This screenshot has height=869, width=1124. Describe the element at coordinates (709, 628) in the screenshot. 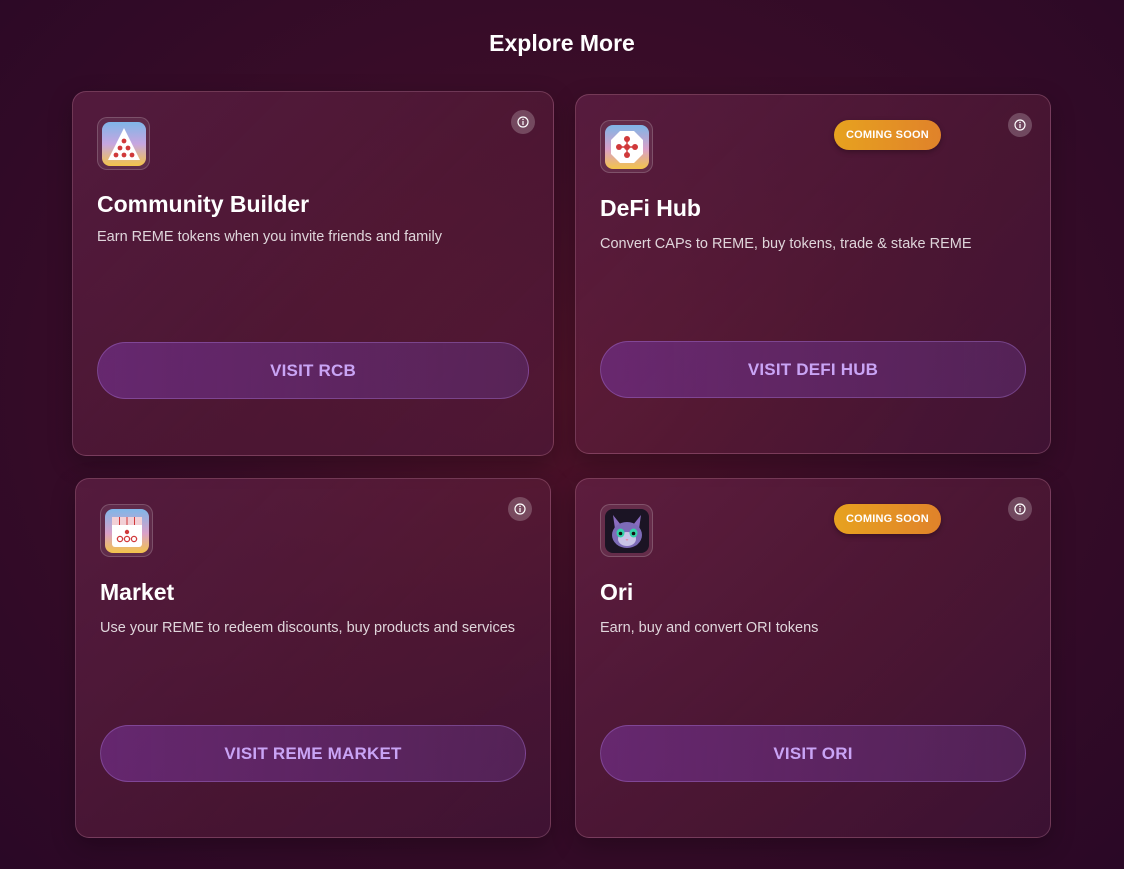

I see `card-description: Earn, buy and convert ORI tokens` at that location.